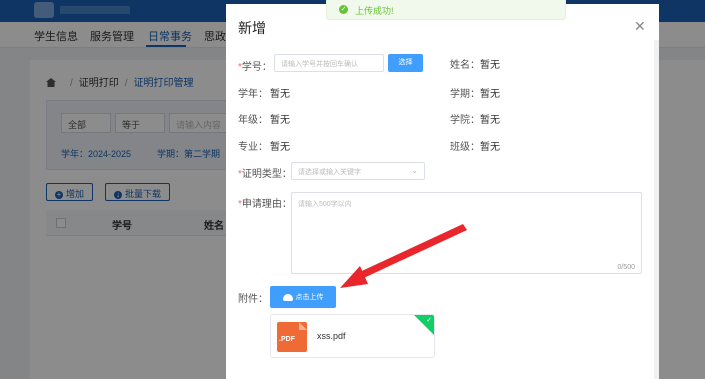 This screenshot has width=705, height=379. What do you see at coordinates (343, 9) in the screenshot?
I see `success-check-icon: ✓` at bounding box center [343, 9].